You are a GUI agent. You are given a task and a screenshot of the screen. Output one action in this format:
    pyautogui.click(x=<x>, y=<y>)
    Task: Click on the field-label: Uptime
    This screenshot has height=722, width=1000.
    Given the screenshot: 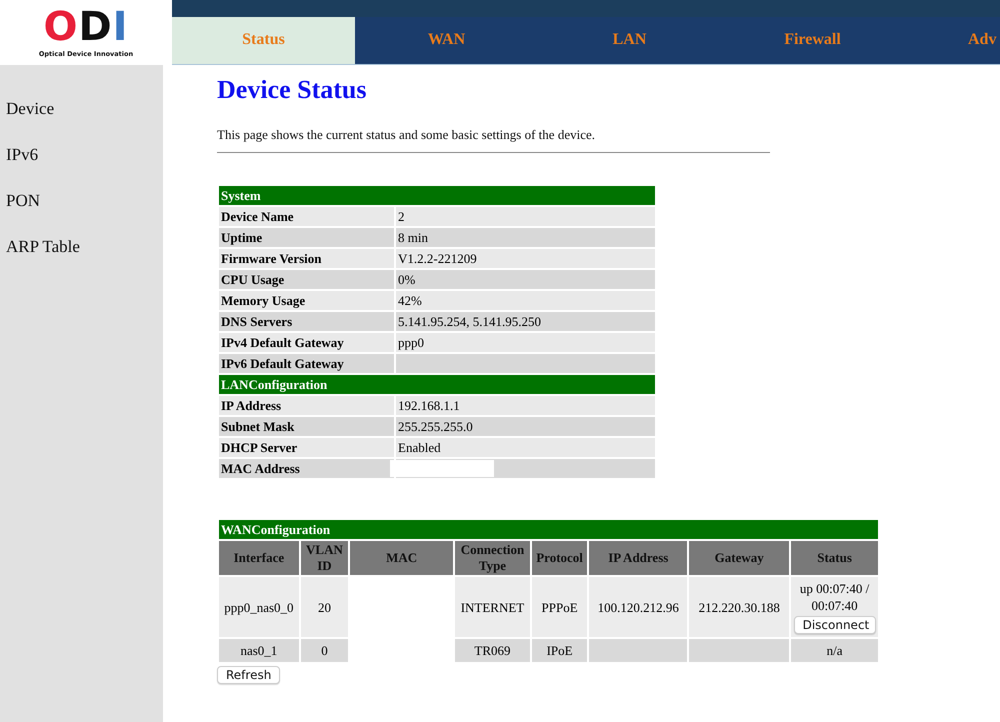 What is the action you would take?
    pyautogui.click(x=306, y=237)
    